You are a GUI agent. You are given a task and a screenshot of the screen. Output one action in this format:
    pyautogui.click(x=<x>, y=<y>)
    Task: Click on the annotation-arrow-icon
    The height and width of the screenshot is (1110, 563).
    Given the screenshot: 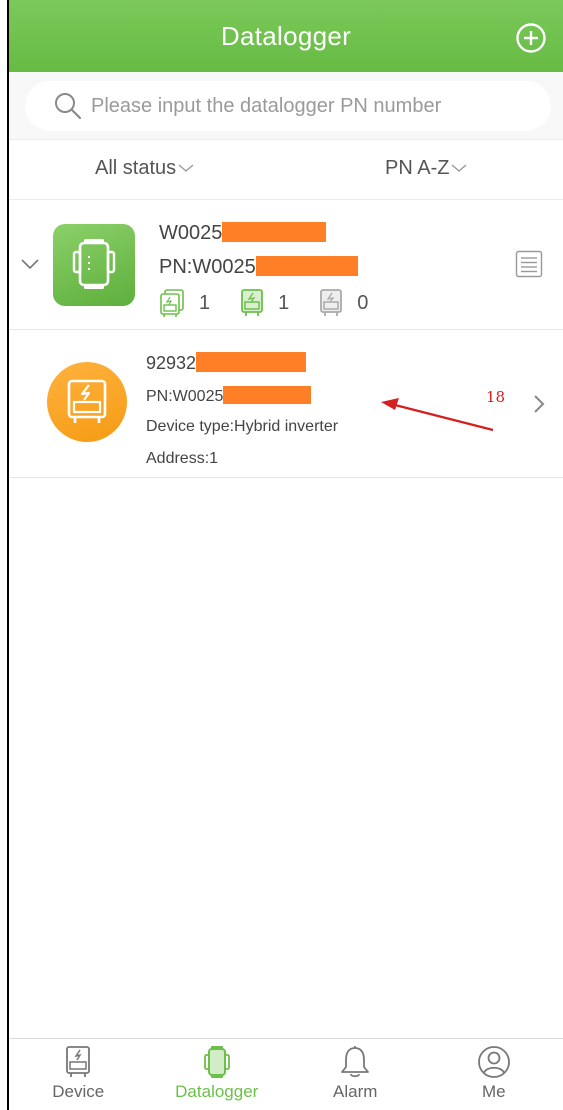 What is the action you would take?
    pyautogui.click(x=437, y=415)
    